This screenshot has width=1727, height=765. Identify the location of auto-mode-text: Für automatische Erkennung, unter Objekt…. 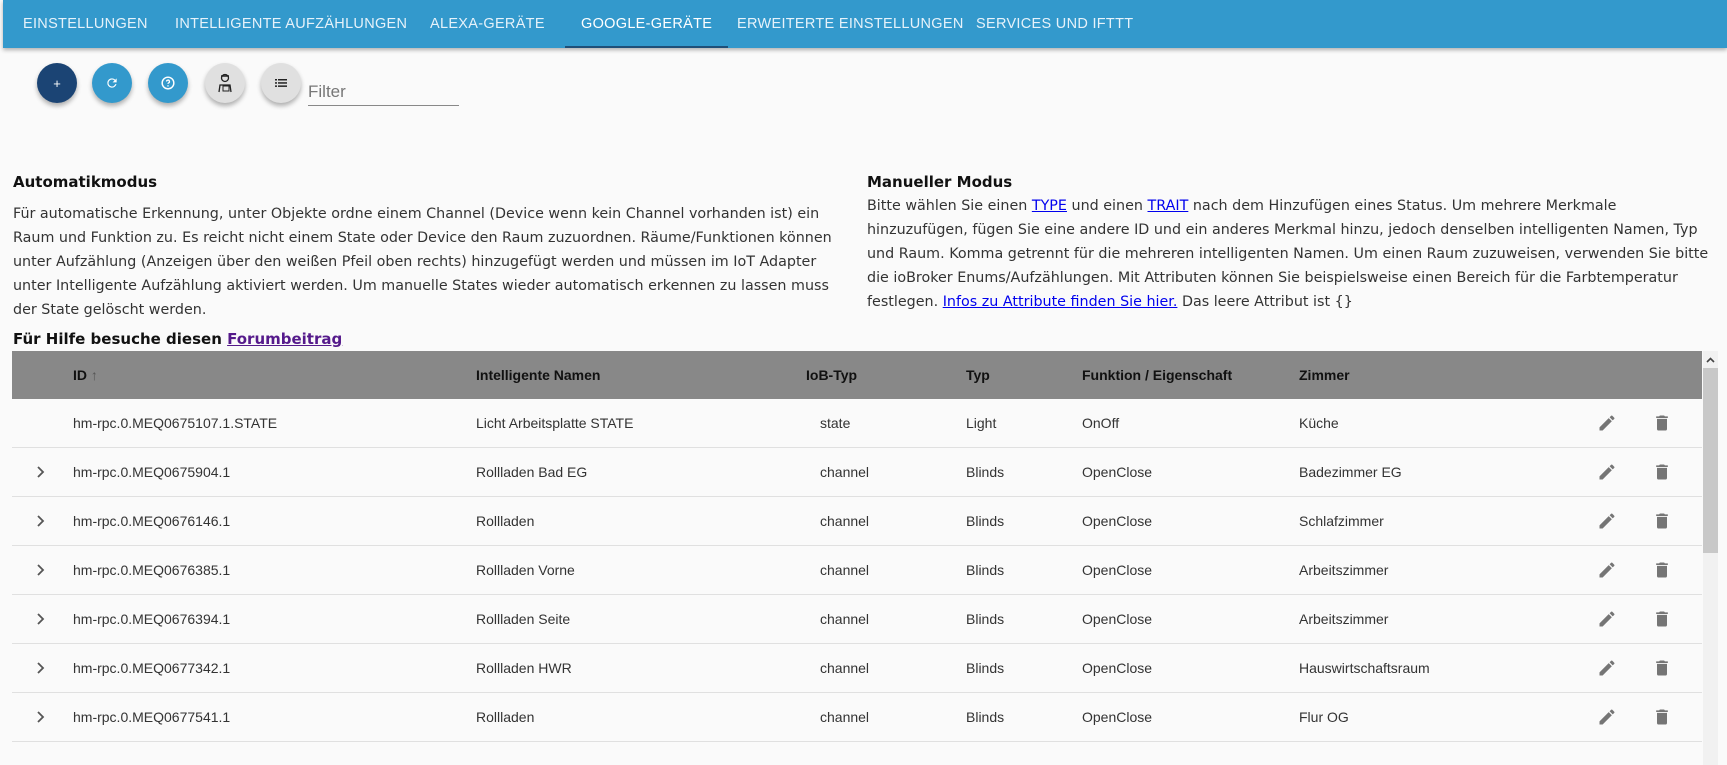
(422, 262).